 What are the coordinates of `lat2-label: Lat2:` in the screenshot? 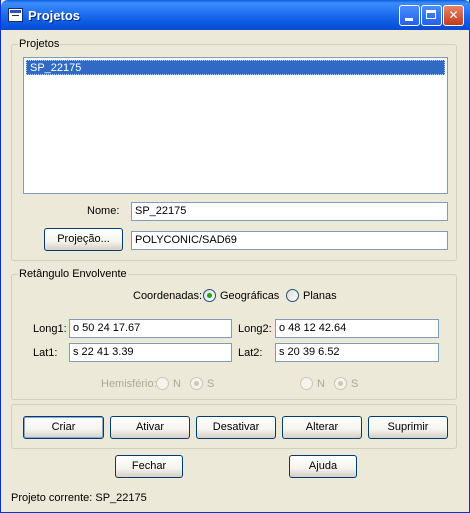 It's located at (250, 353).